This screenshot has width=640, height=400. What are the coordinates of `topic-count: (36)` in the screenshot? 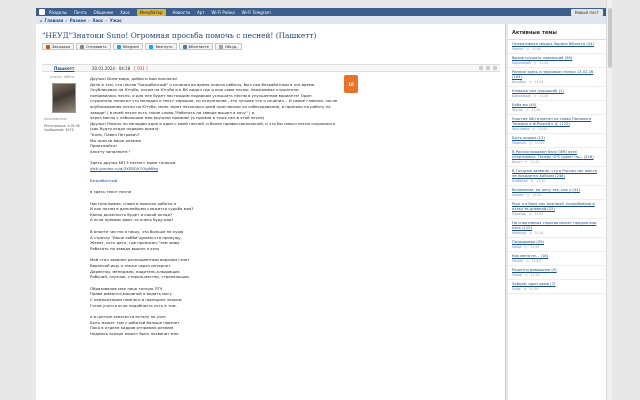 It's located at (568, 58).